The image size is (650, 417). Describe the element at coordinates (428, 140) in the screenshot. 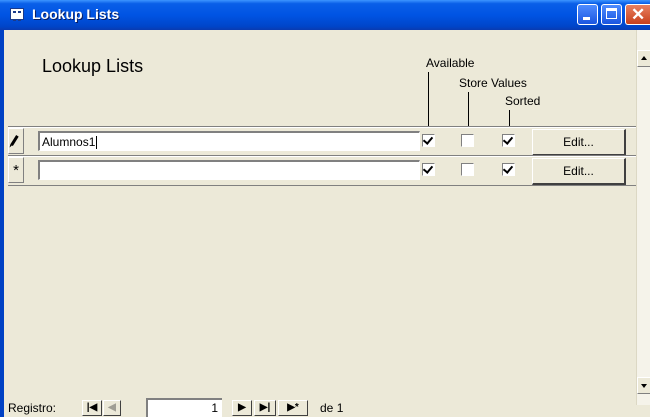

I see `available-checkbox` at that location.